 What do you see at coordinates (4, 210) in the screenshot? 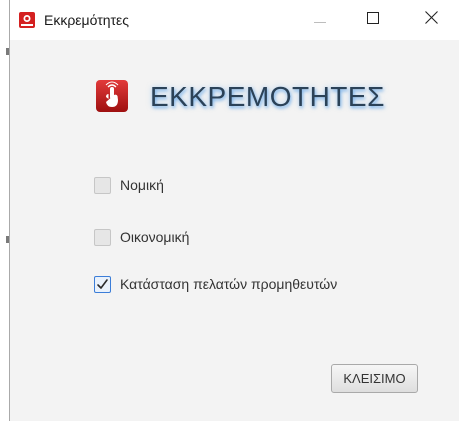
I see `background-window-edge` at bounding box center [4, 210].